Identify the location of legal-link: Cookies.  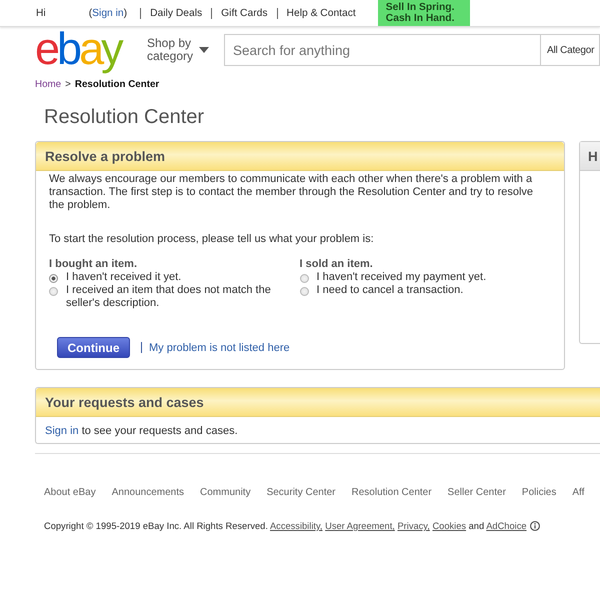
(449, 526).